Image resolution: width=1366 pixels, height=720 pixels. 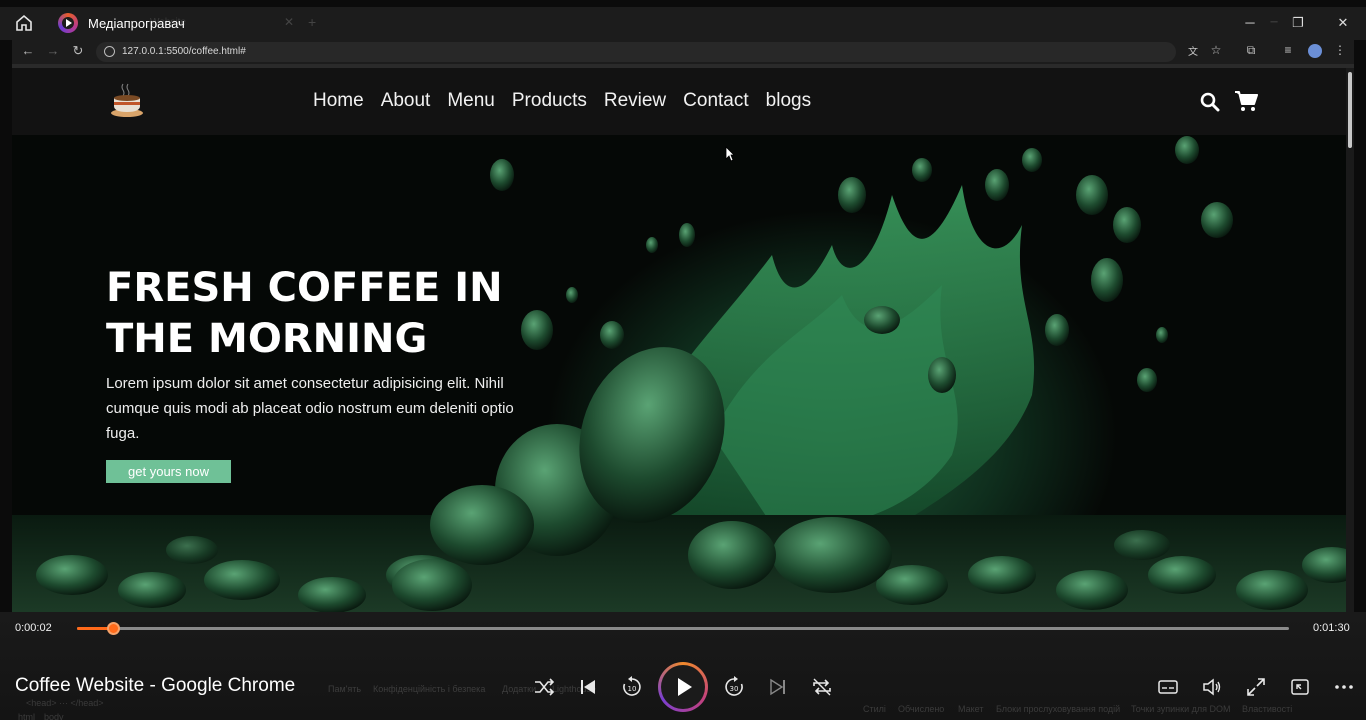 What do you see at coordinates (1246, 101) in the screenshot?
I see `cart-icon` at bounding box center [1246, 101].